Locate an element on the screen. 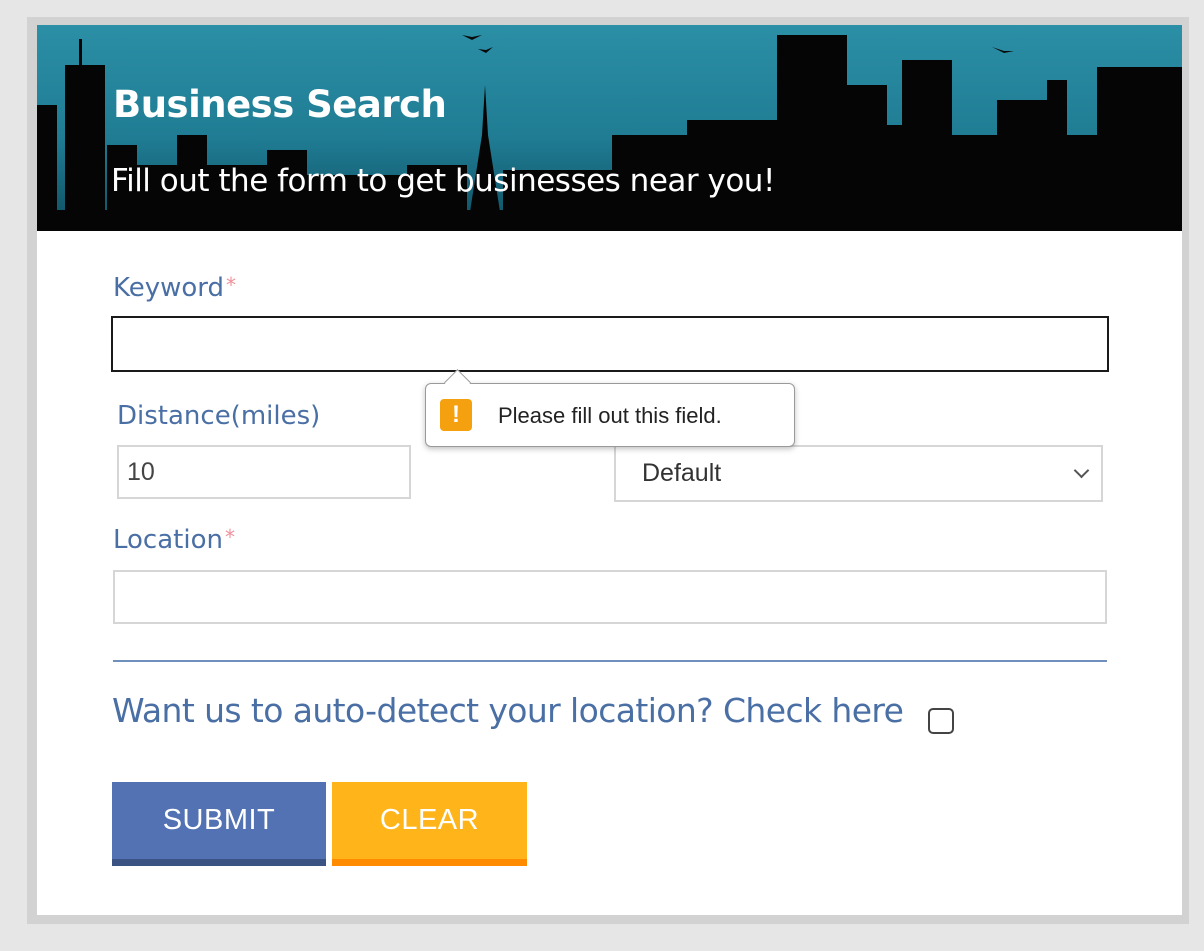 This screenshot has height=951, width=1204. location-input is located at coordinates (610, 597).